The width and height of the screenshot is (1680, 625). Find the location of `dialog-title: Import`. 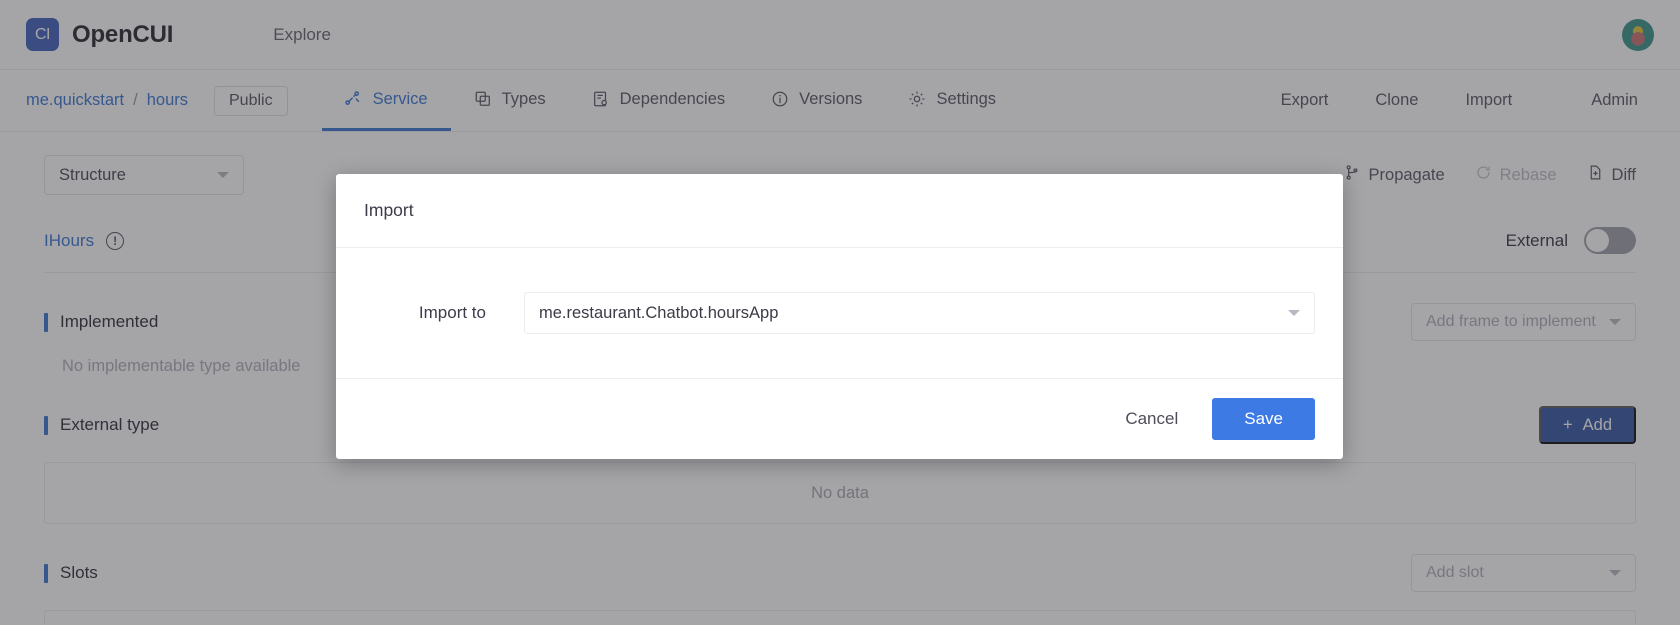

dialog-title: Import is located at coordinates (839, 211).